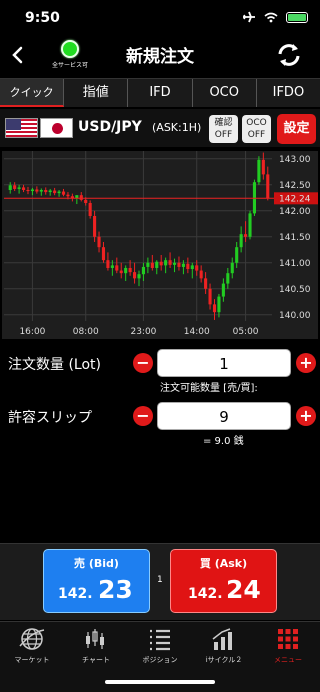  I want to click on status-icons, so click(275, 17).